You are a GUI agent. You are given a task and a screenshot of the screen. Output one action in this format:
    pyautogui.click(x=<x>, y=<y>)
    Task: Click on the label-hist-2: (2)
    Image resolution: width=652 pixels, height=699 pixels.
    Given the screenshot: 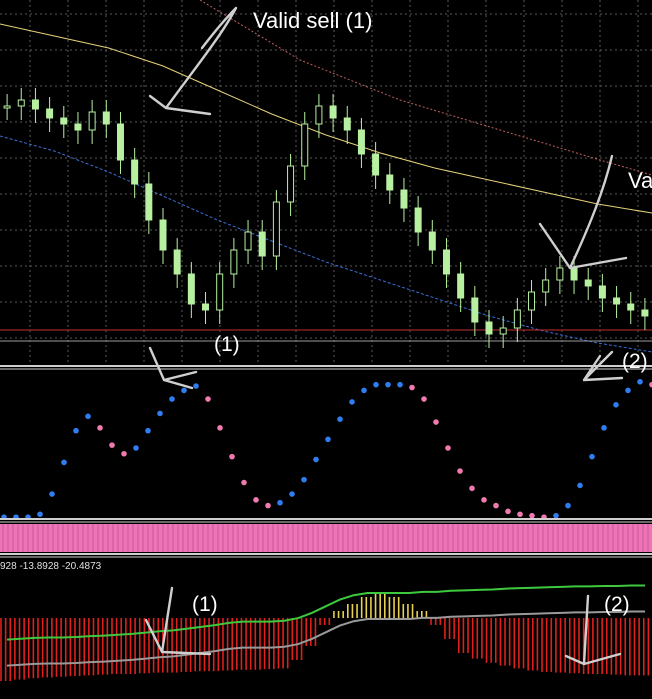 What is the action you would take?
    pyautogui.click(x=617, y=604)
    